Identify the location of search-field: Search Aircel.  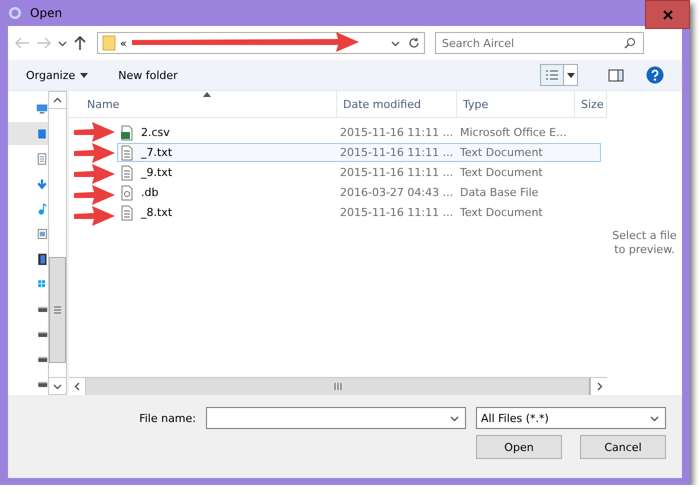
(539, 43).